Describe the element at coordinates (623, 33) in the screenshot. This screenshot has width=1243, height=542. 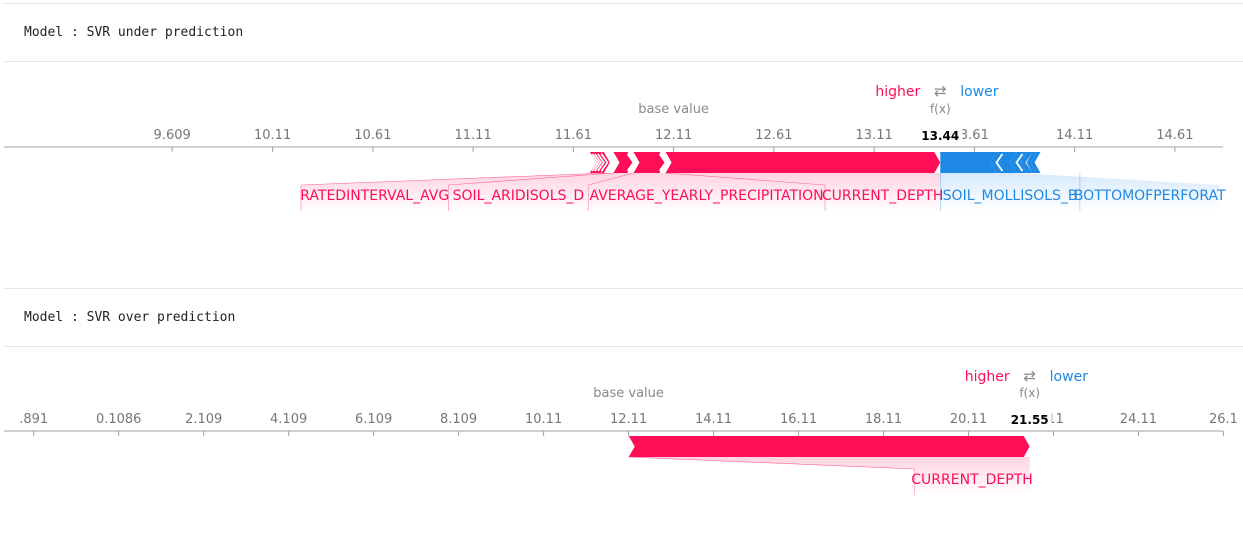
I see `panel-header: Model : SVR under prediction` at that location.